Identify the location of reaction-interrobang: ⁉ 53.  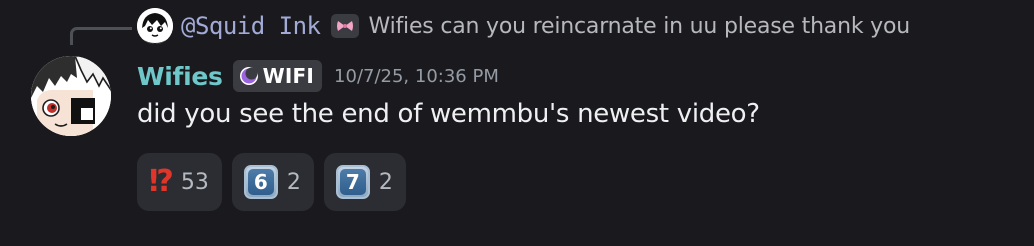
(179, 182).